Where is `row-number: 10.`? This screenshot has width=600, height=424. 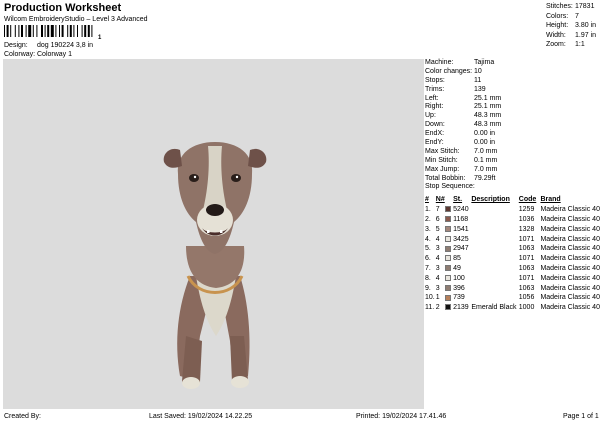
row-number: 10. is located at coordinates (430, 298).